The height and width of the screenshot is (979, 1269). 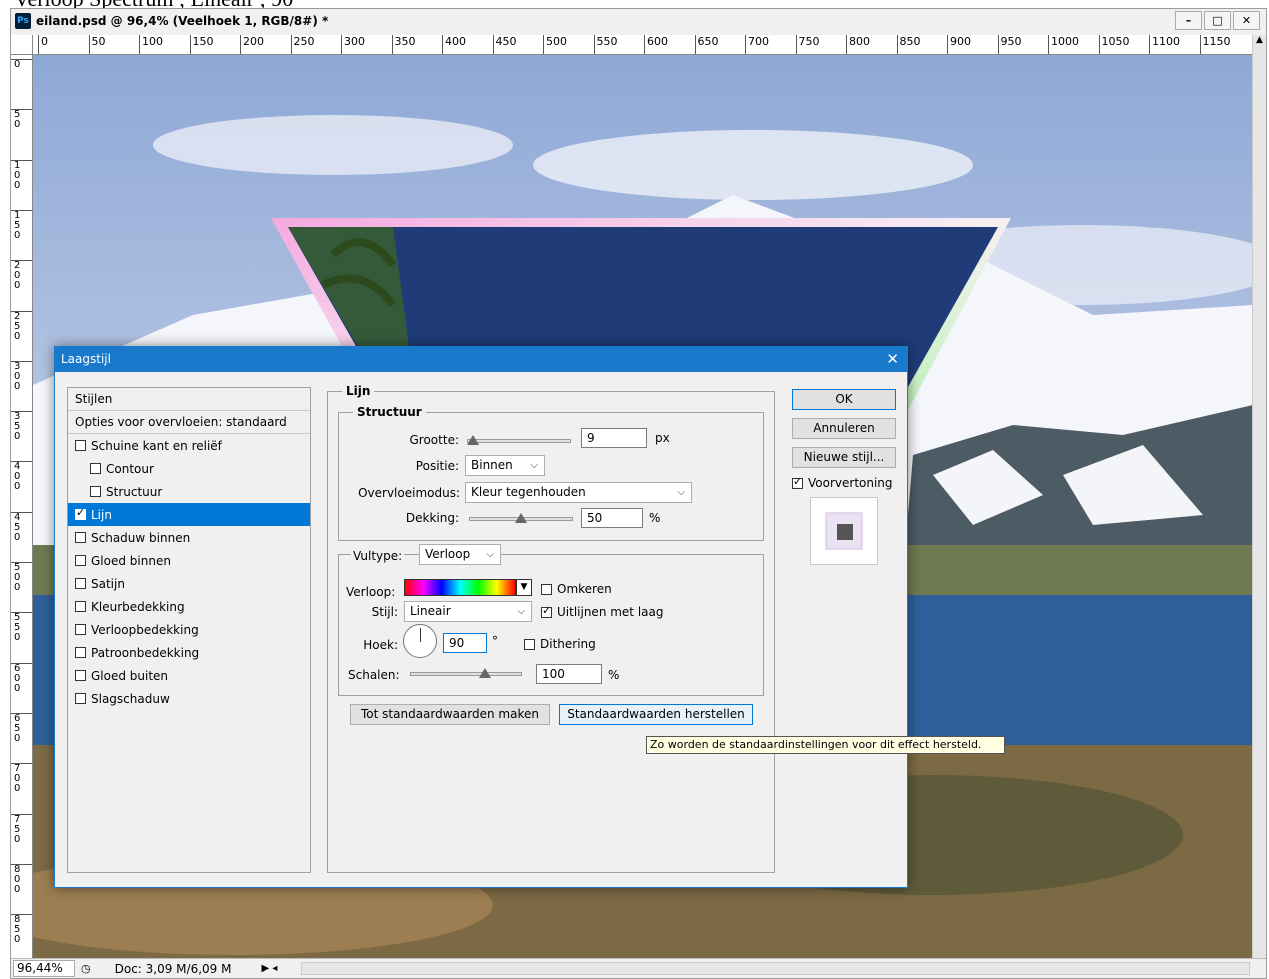 I want to click on info-icon: ◷, so click(x=86, y=968).